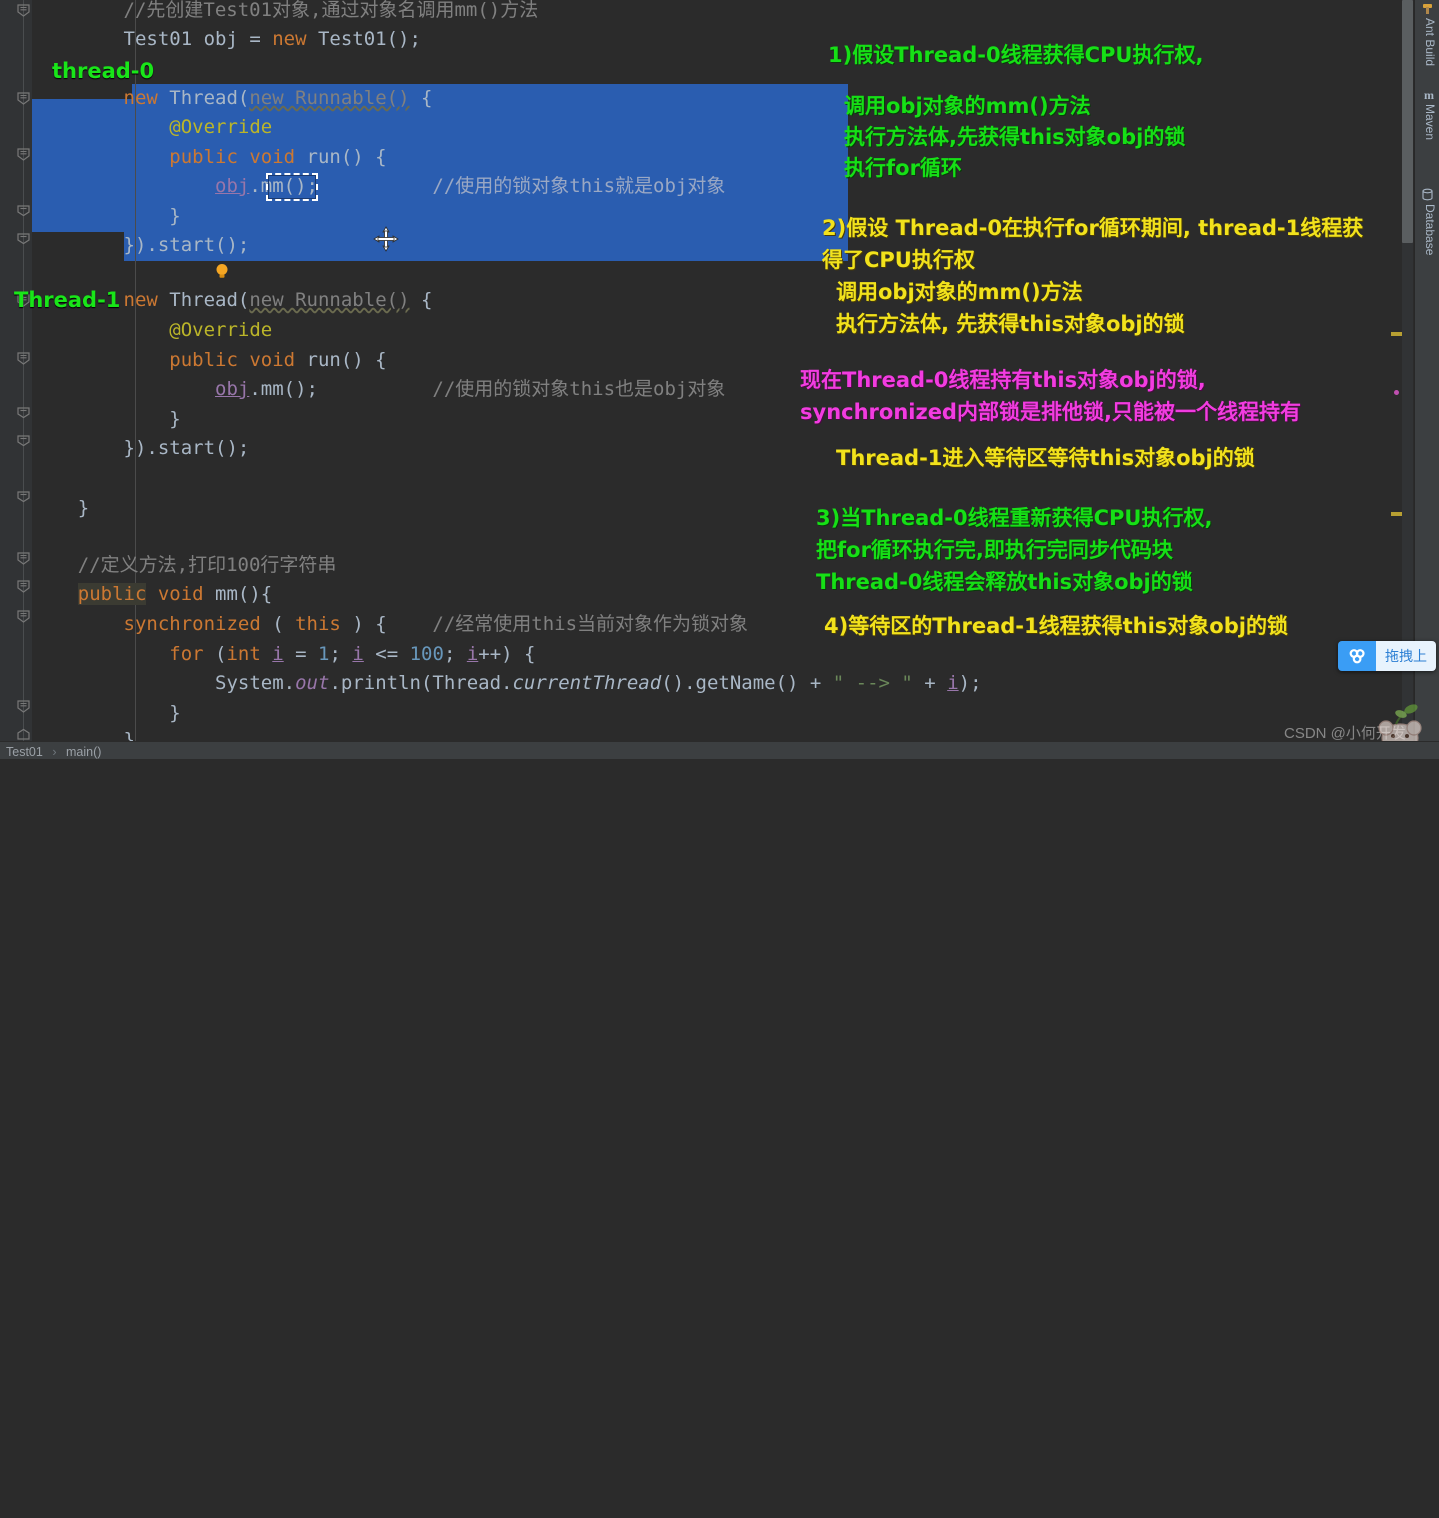 The height and width of the screenshot is (1518, 1439). I want to click on code-comment: //经常使用this当前对象作为锁对象, so click(590, 624).